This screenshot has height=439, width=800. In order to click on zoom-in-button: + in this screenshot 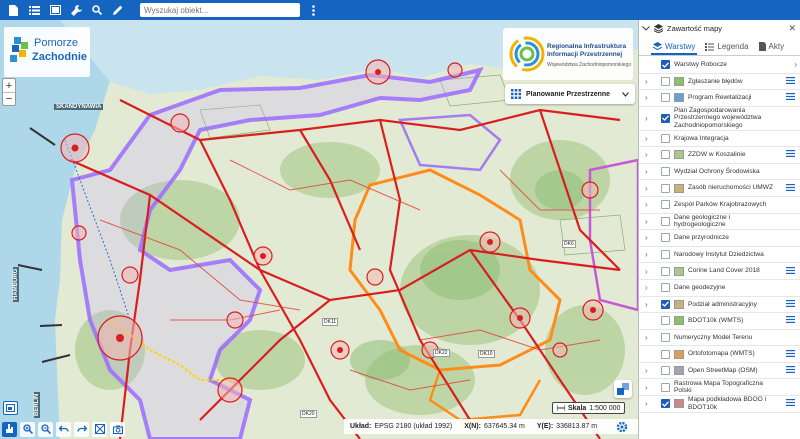, I will do `click(9, 85)`.